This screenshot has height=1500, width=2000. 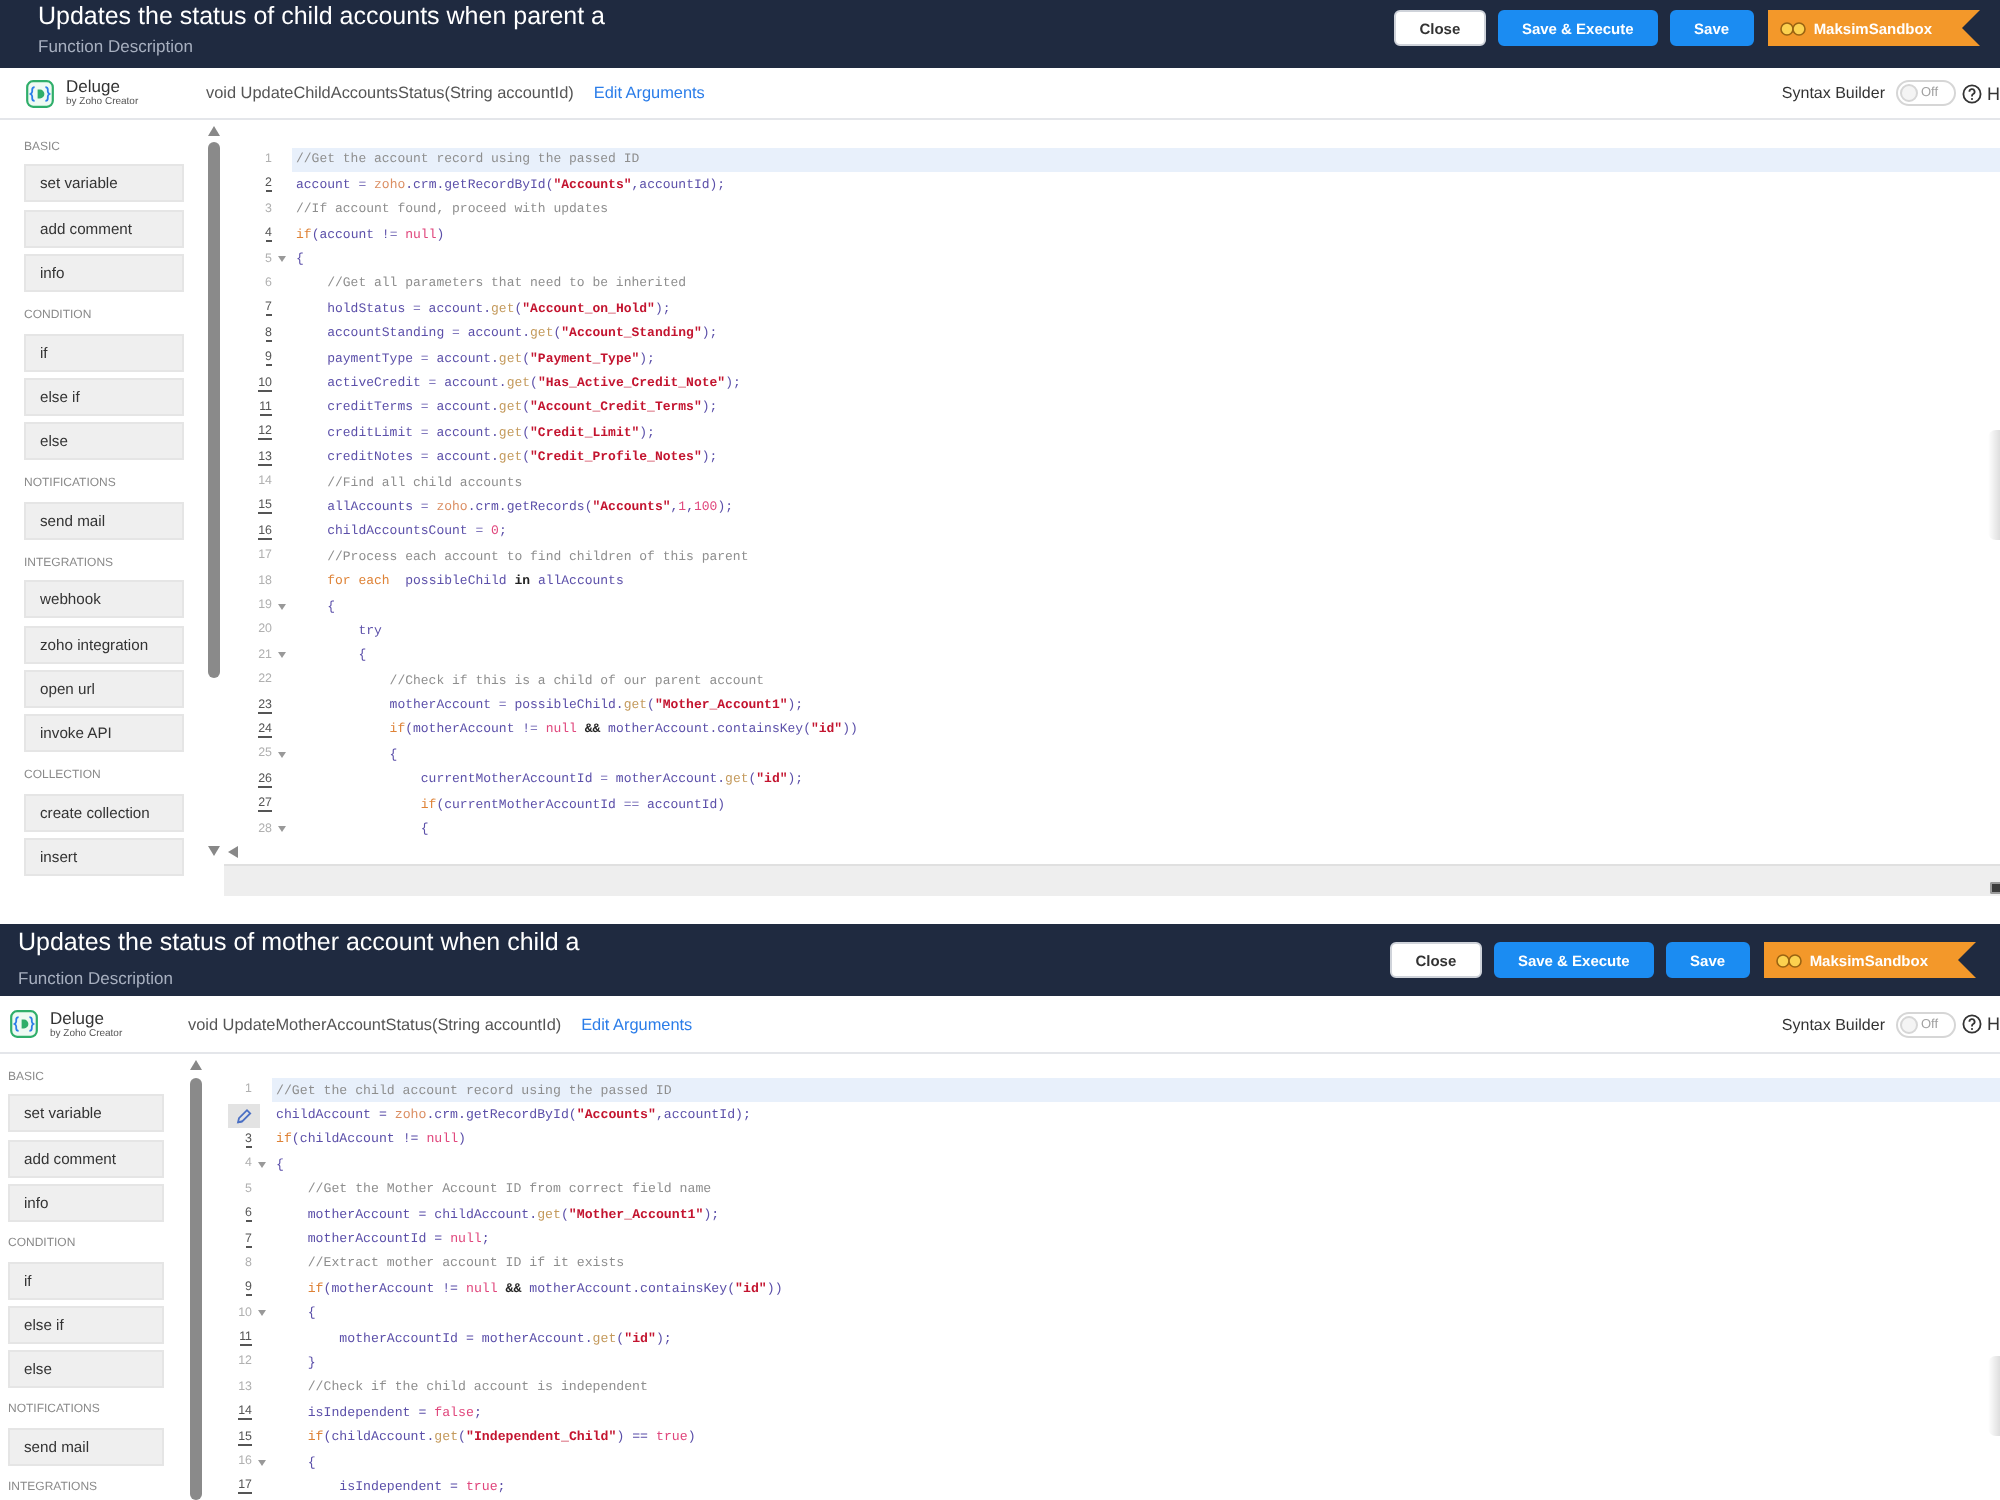 What do you see at coordinates (1995, 887) in the screenshot?
I see `cut-off-icon` at bounding box center [1995, 887].